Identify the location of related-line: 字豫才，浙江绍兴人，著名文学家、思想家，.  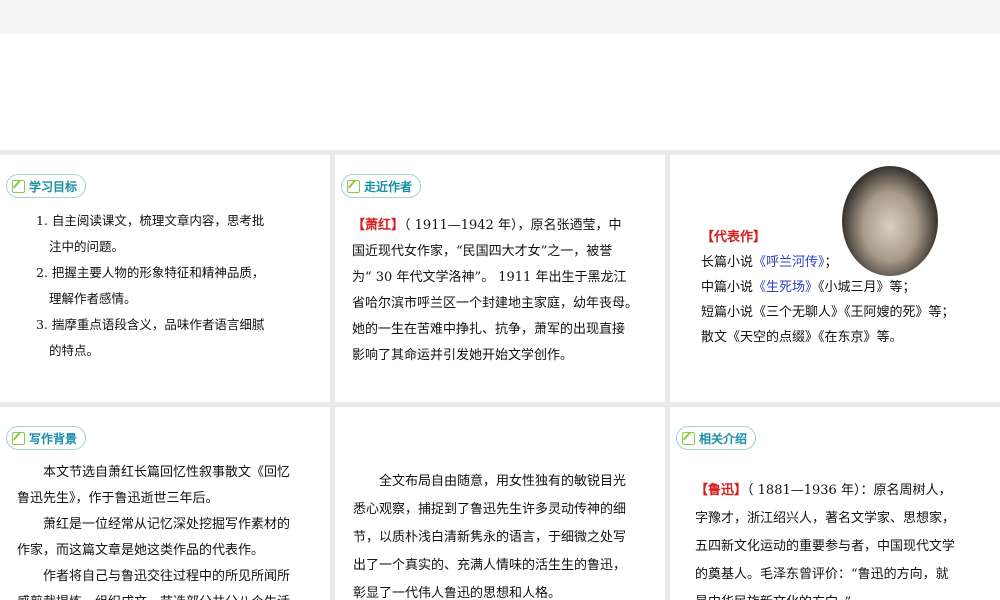
(825, 518).